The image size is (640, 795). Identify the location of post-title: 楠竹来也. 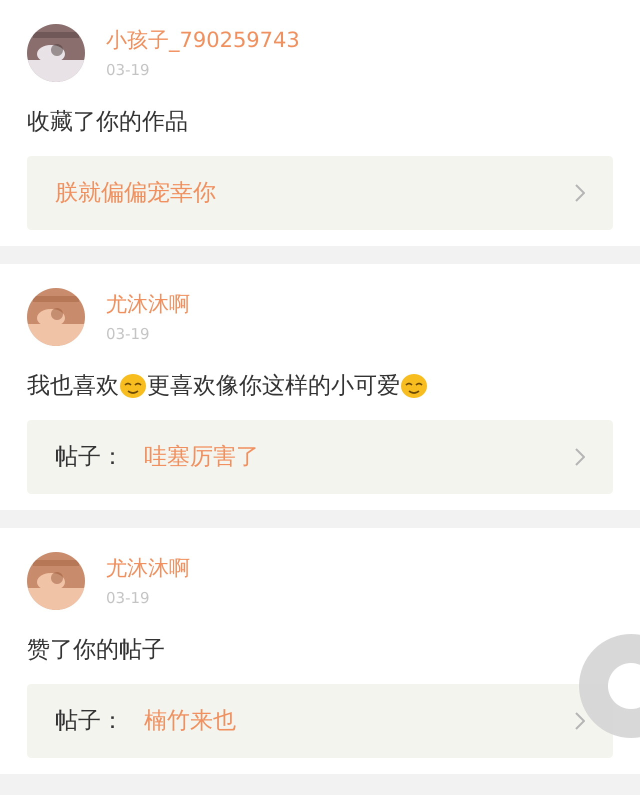
(190, 721).